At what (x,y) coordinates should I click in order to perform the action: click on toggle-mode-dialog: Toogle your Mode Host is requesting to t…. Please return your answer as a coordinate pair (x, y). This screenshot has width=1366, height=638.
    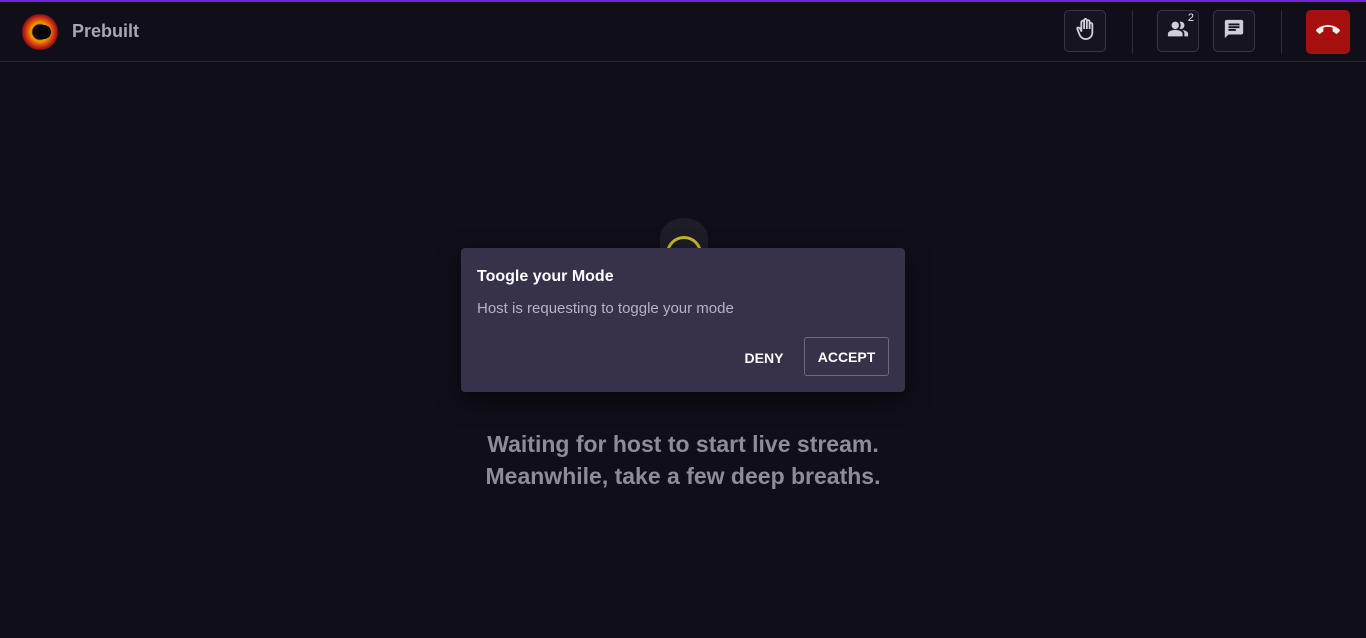
    Looking at the image, I should click on (683, 320).